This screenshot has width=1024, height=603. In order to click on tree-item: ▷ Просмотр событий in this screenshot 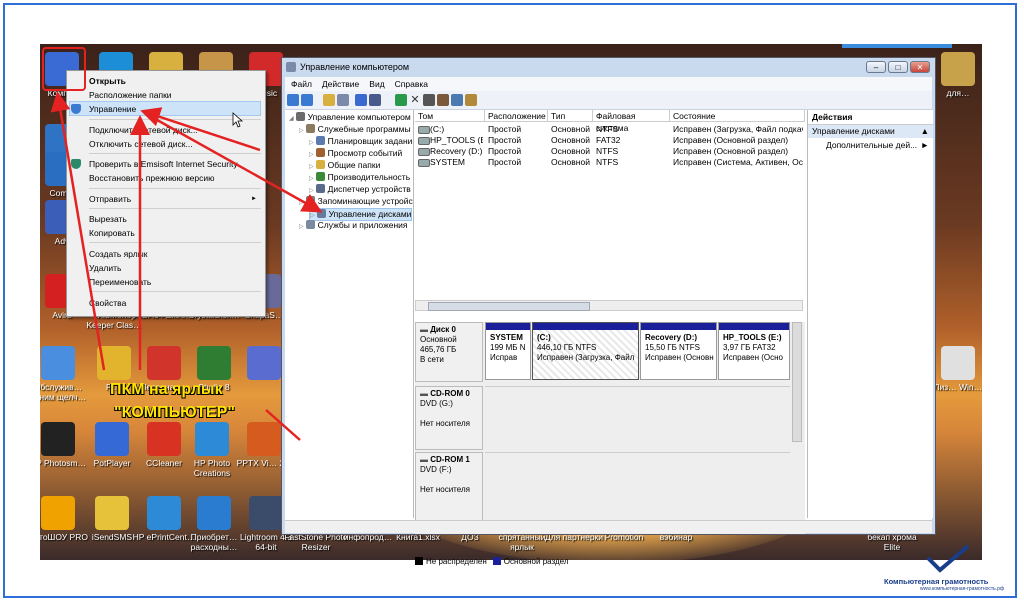, I will do `click(355, 153)`.